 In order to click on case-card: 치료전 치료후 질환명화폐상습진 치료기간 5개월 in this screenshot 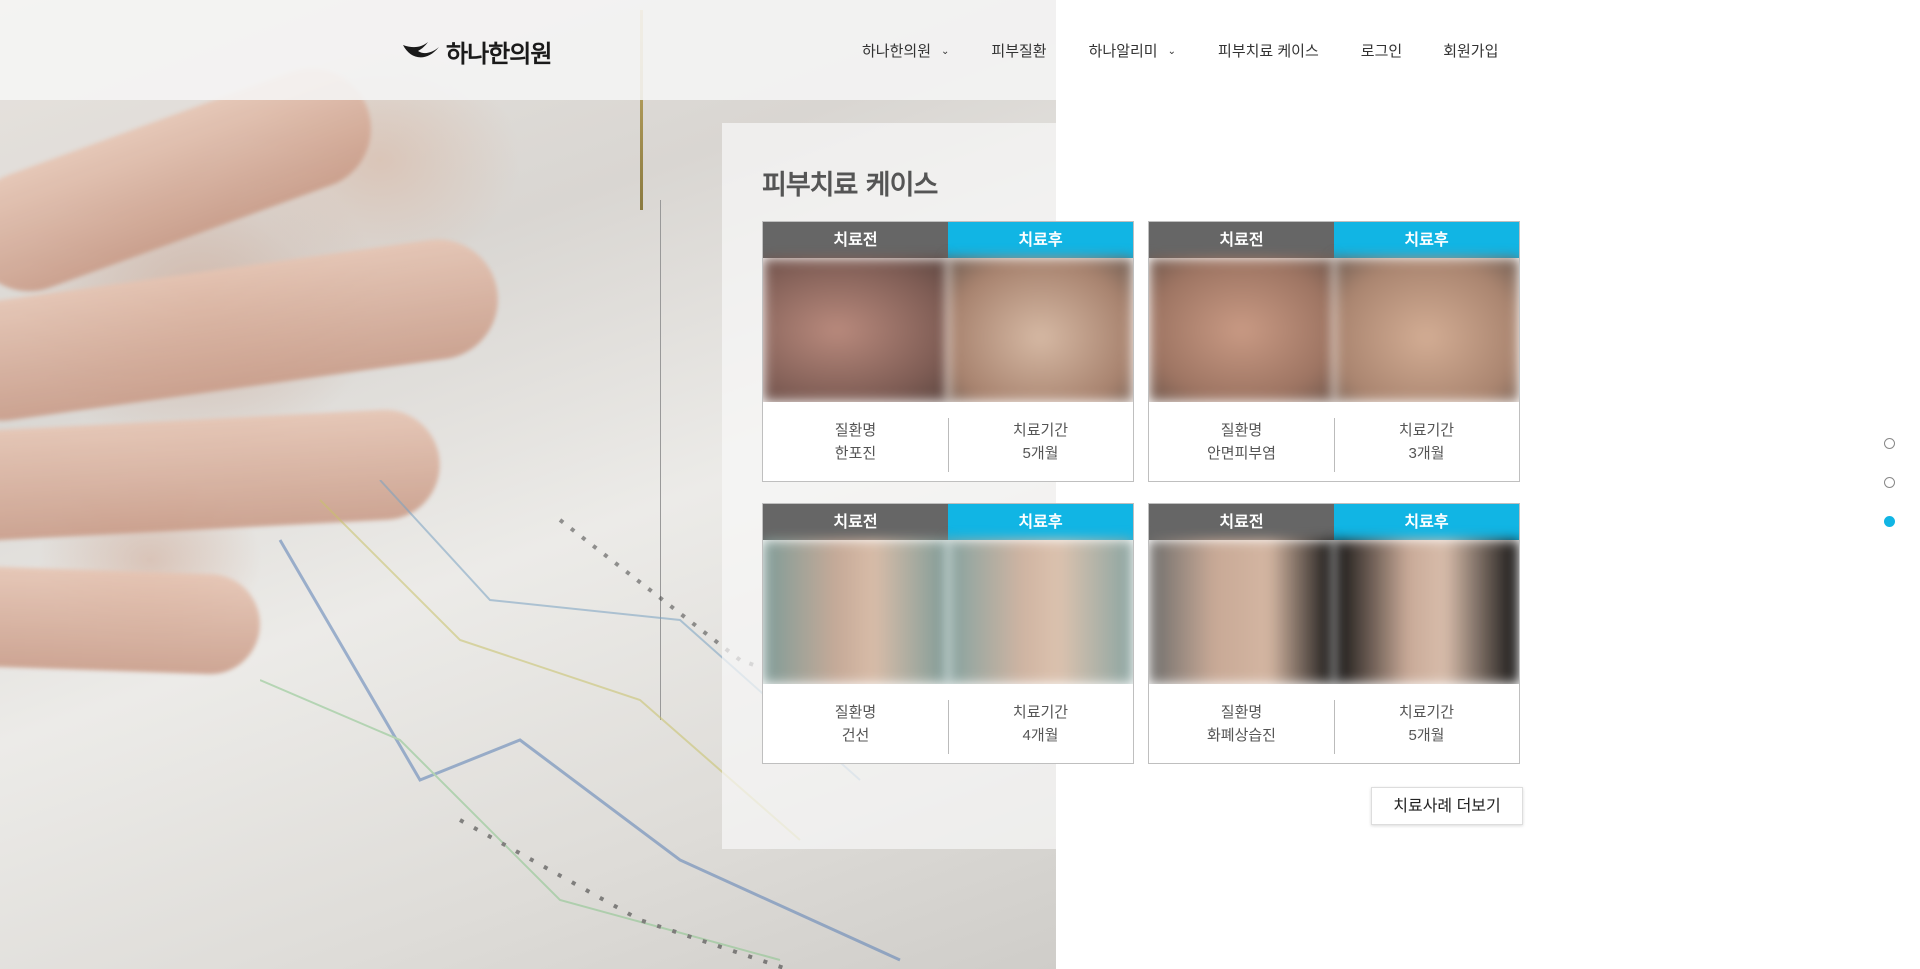, I will do `click(1334, 633)`.